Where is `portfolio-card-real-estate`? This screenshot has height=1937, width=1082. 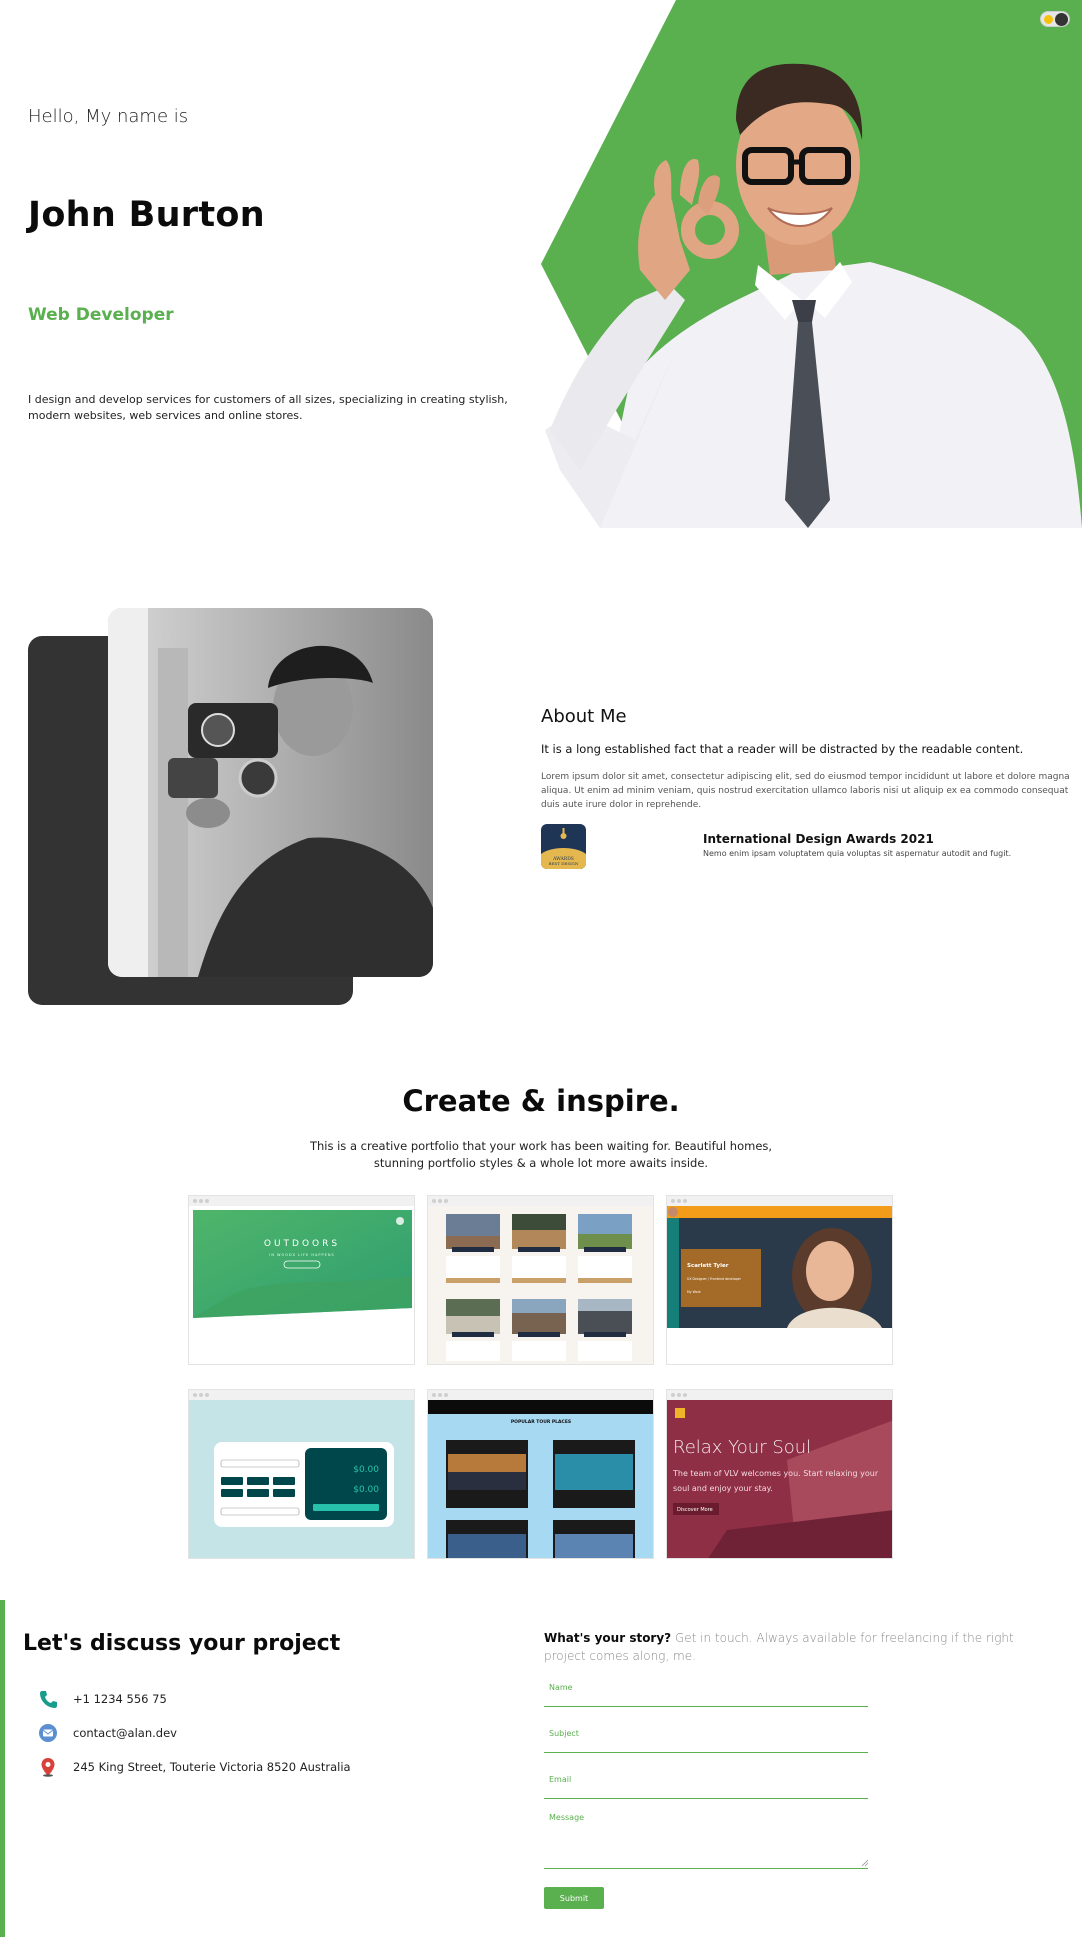
portfolio-card-real-estate is located at coordinates (540, 1280).